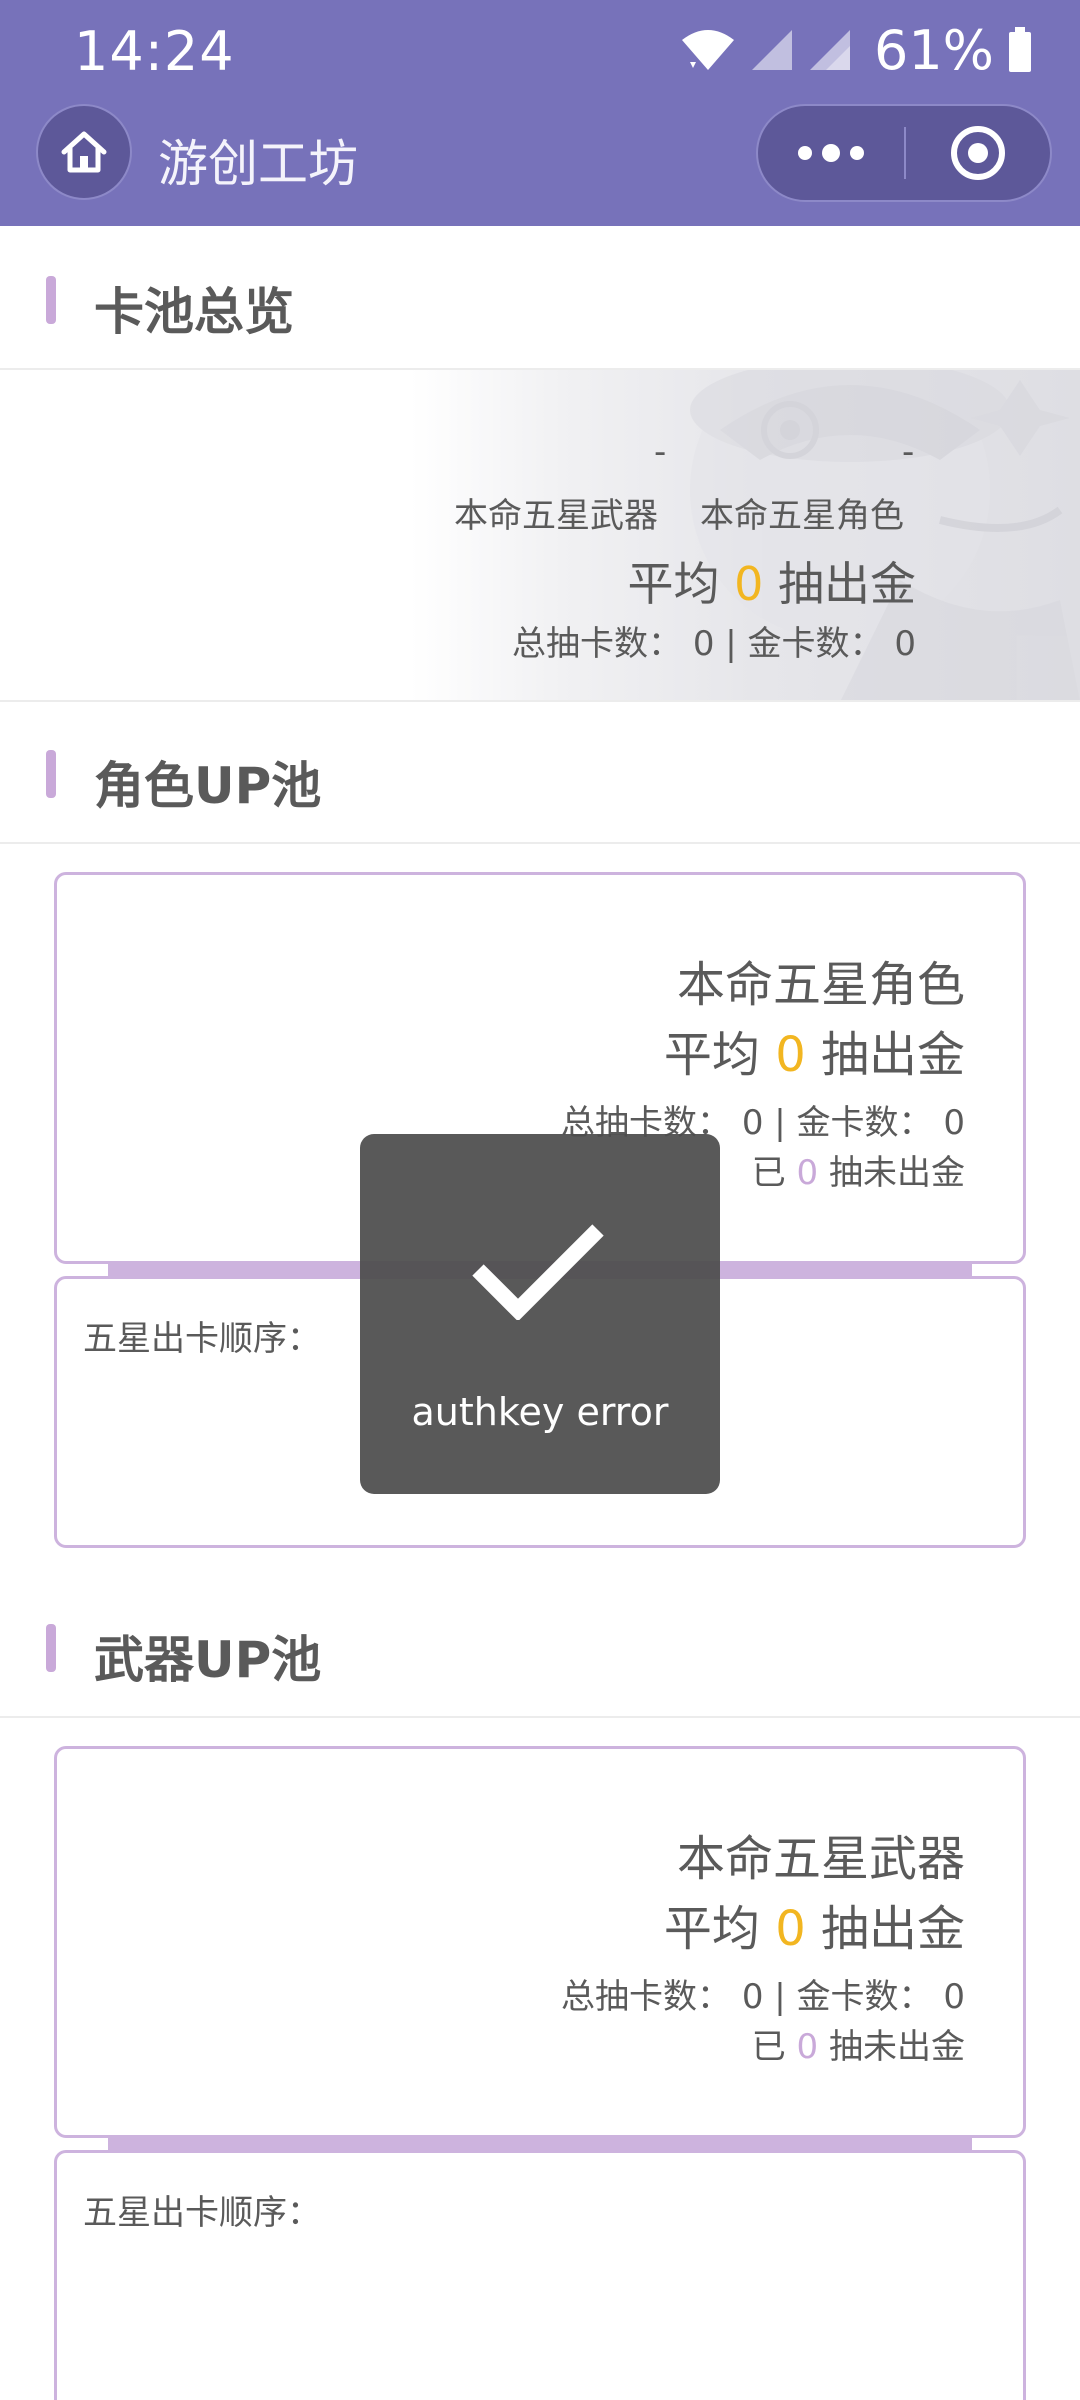 This screenshot has height=2400, width=1080. I want to click on checkmark-icon, so click(538, 1272).